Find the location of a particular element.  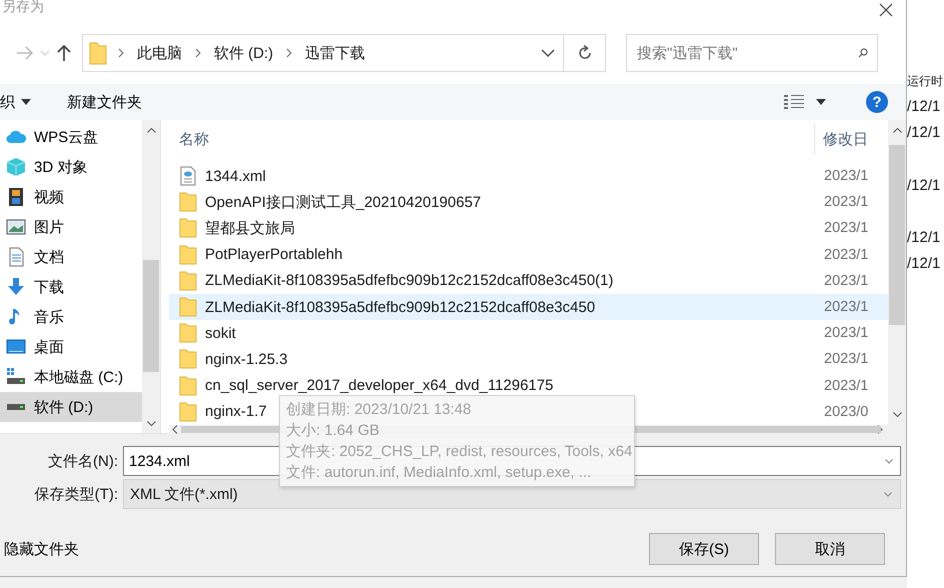

file-name: nginx-1.7 is located at coordinates (236, 411).